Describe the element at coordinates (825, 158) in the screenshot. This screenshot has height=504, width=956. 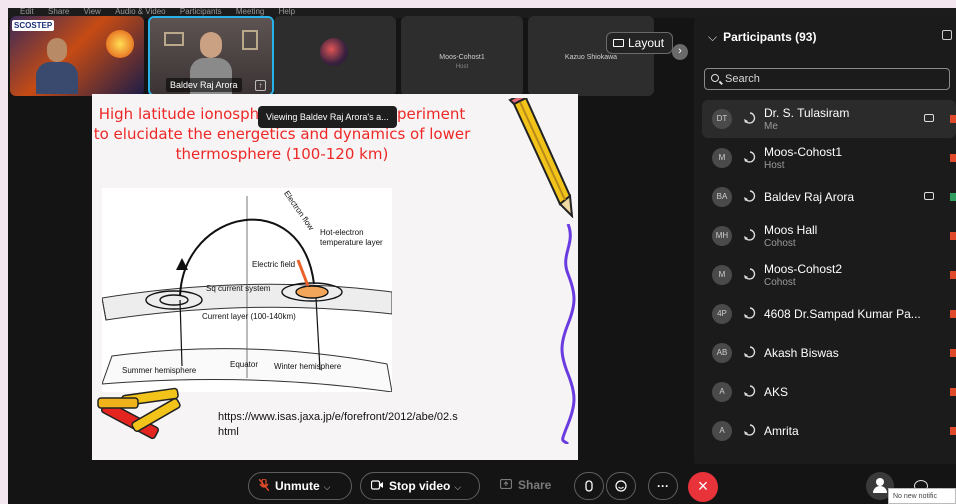
I see `participant-row: M Moos-Cohost1 Host` at that location.